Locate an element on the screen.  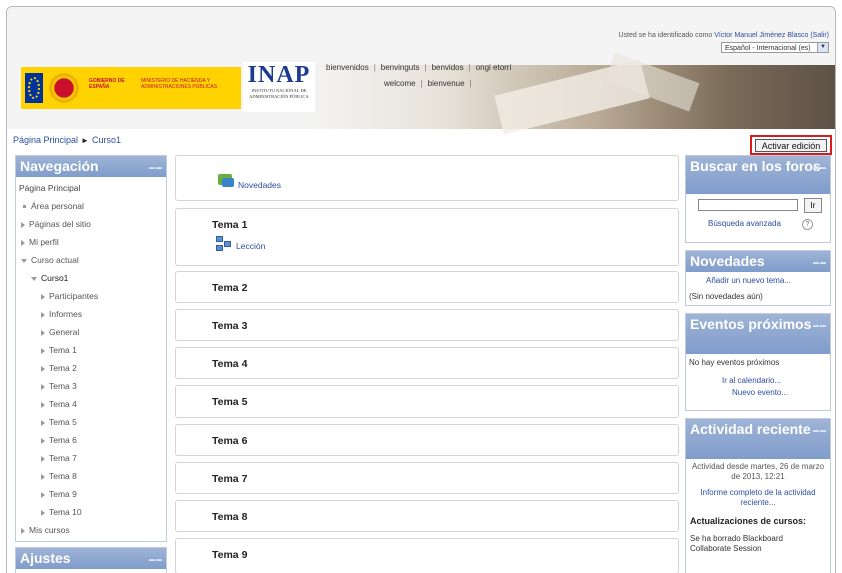
turn-editing-on-button: Activar edición is located at coordinates (791, 145).